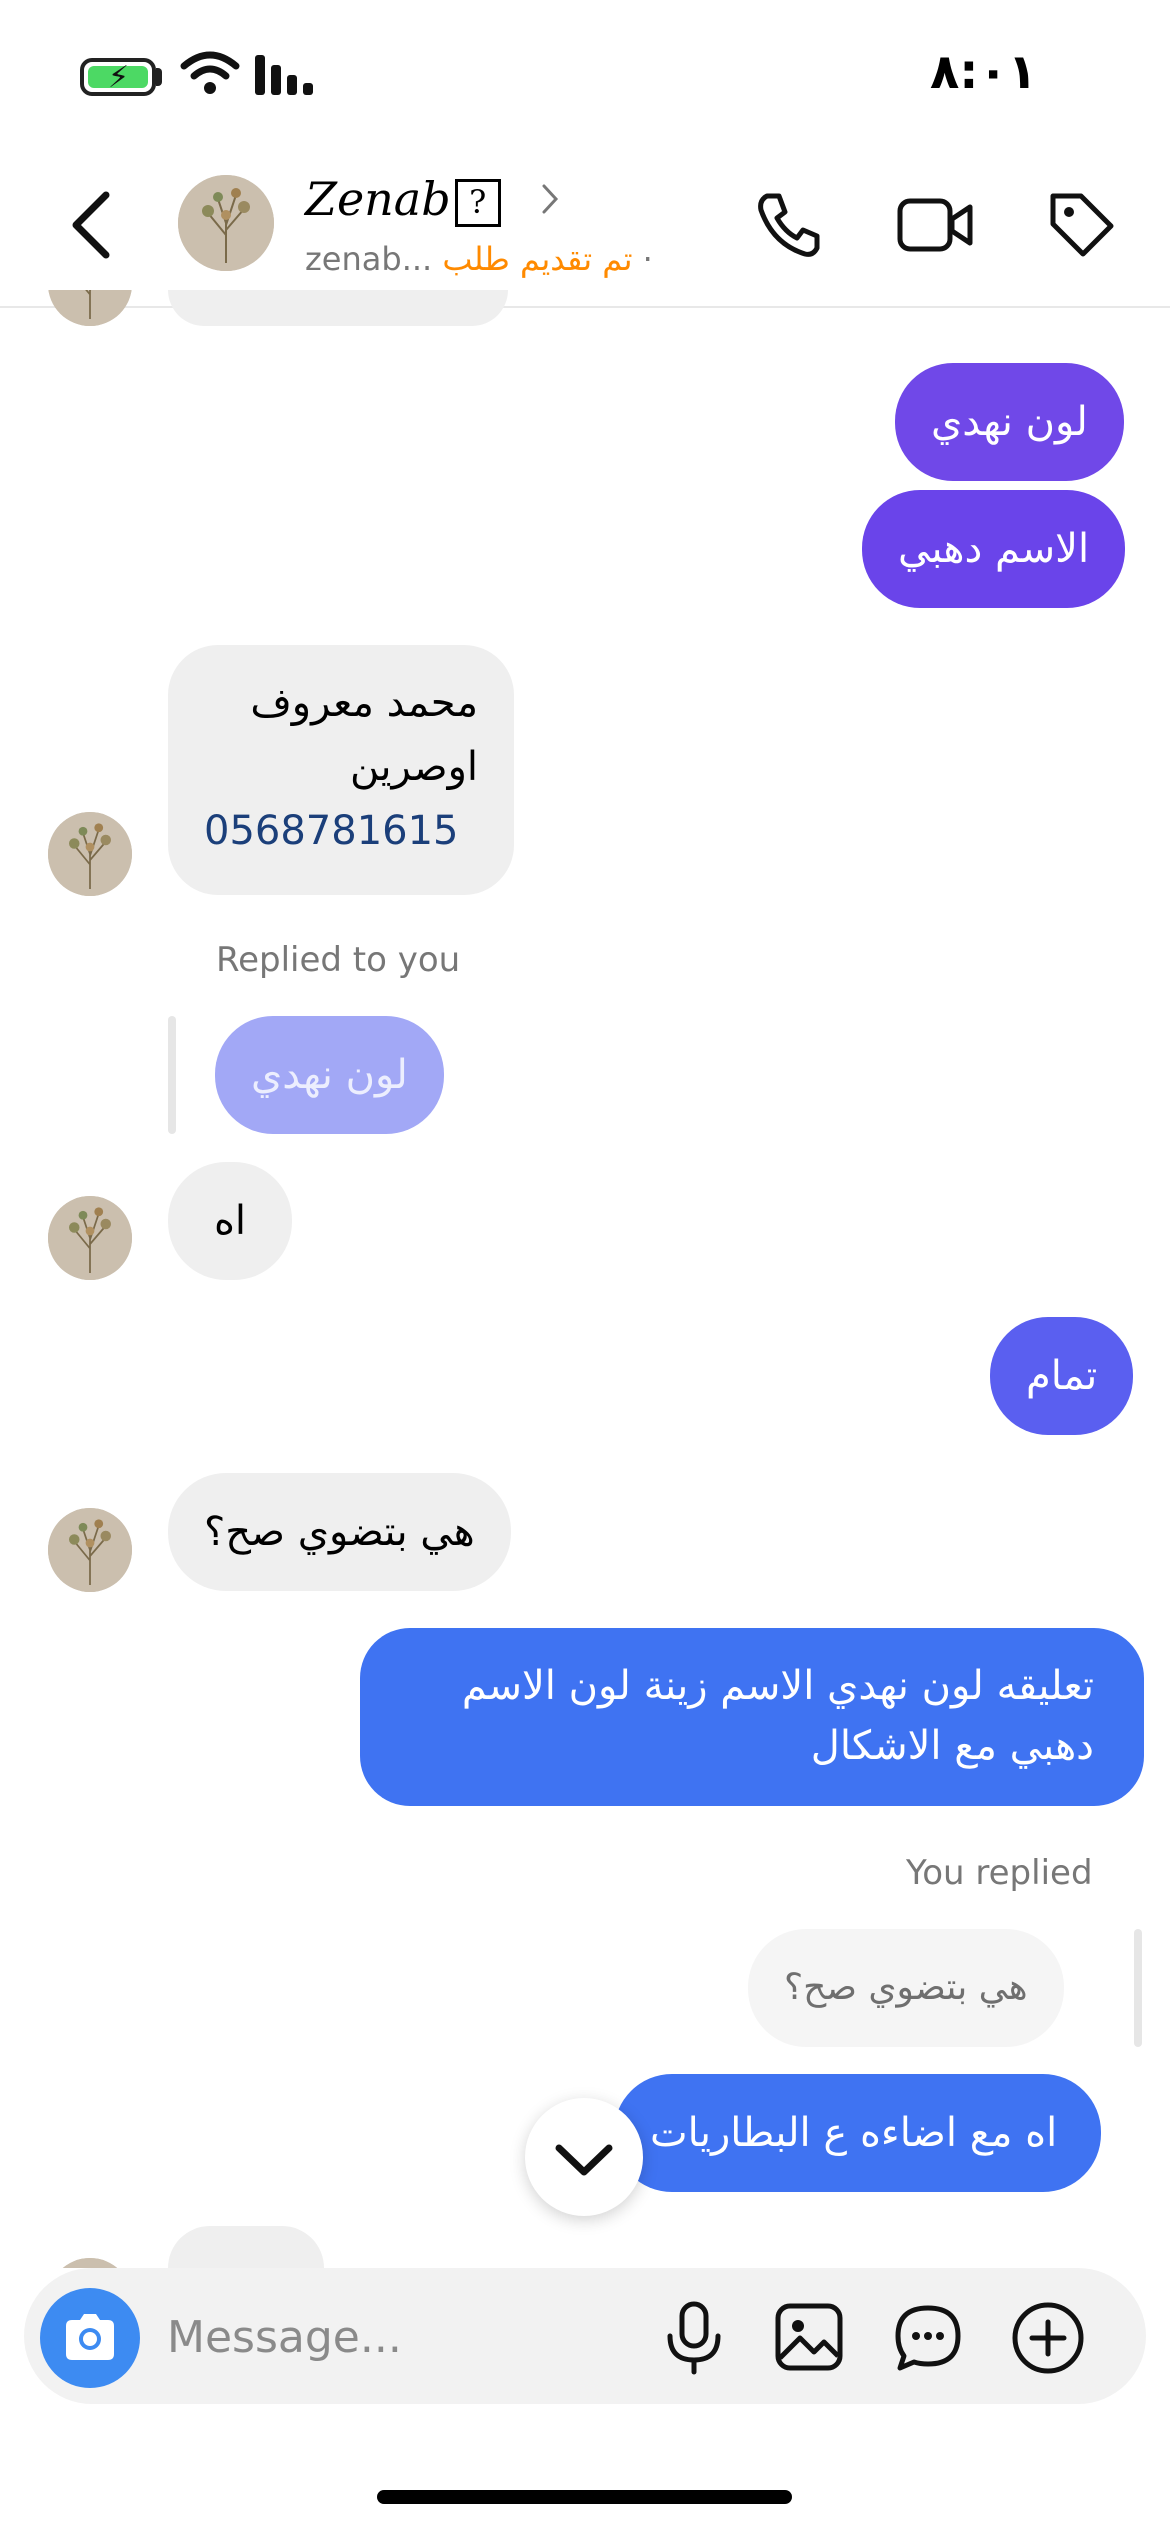  I want to click on status-time: ٨:٠١, so click(984, 72).